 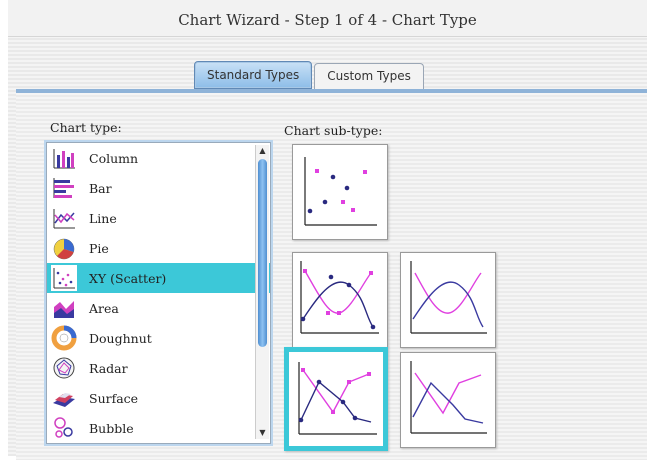 What do you see at coordinates (86, 127) in the screenshot?
I see `chart-type-label: Chart type:` at bounding box center [86, 127].